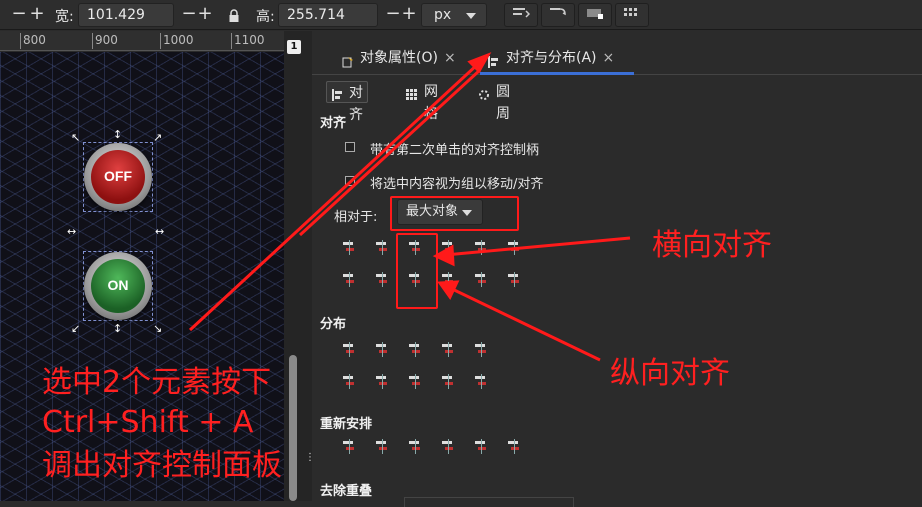  Describe the element at coordinates (670, 373) in the screenshot. I see `annotation-vertical-align: 纵向对齐` at that location.